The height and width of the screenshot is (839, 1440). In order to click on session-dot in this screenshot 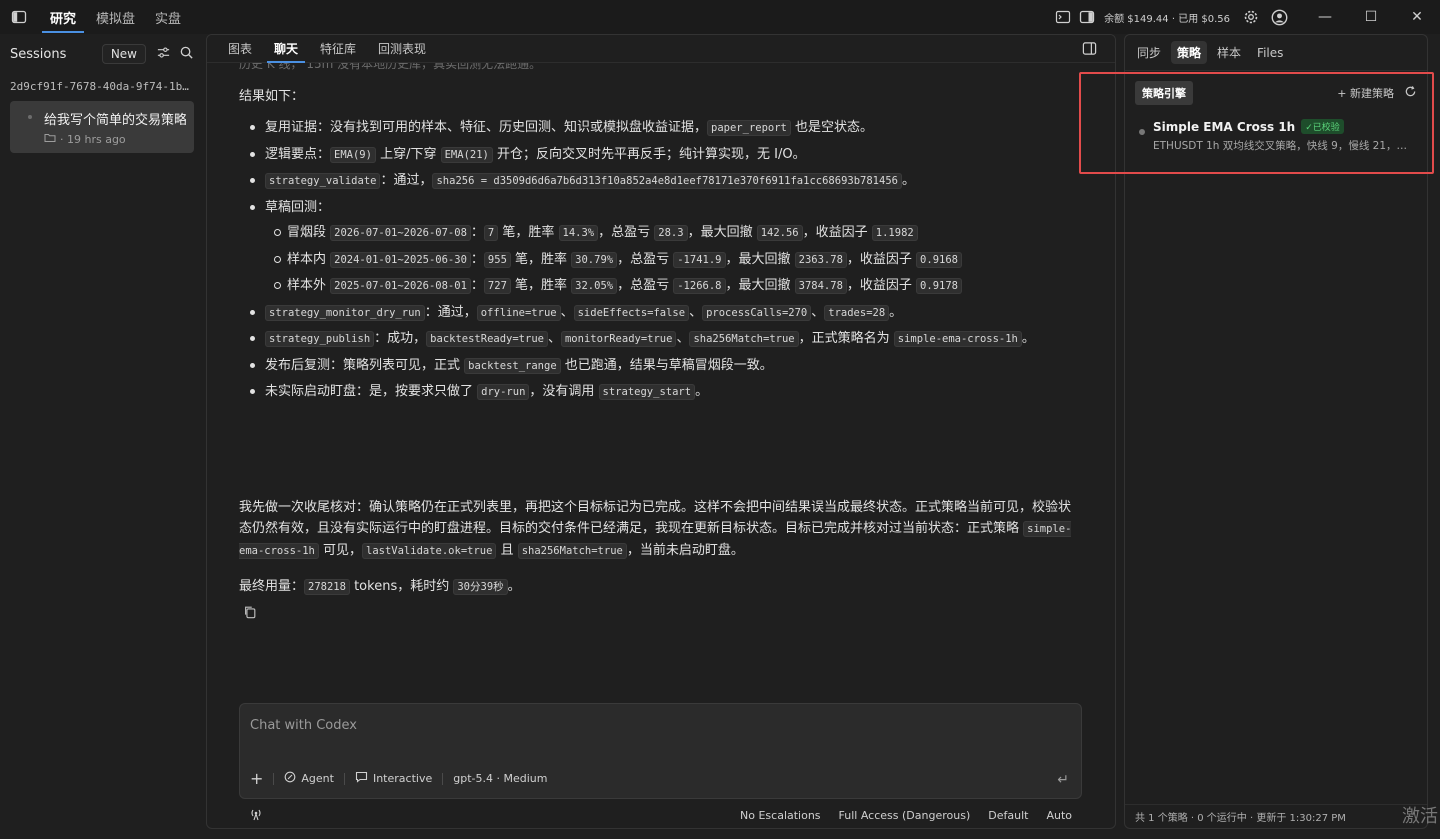, I will do `click(30, 117)`.